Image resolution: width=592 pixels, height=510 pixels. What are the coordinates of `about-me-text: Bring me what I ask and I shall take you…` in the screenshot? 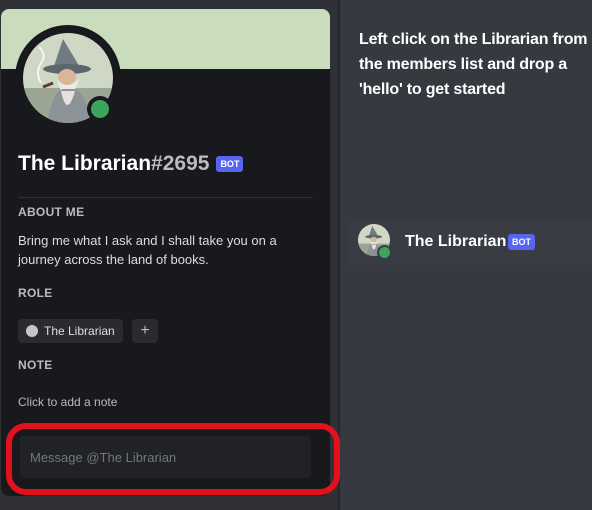 It's located at (147, 250).